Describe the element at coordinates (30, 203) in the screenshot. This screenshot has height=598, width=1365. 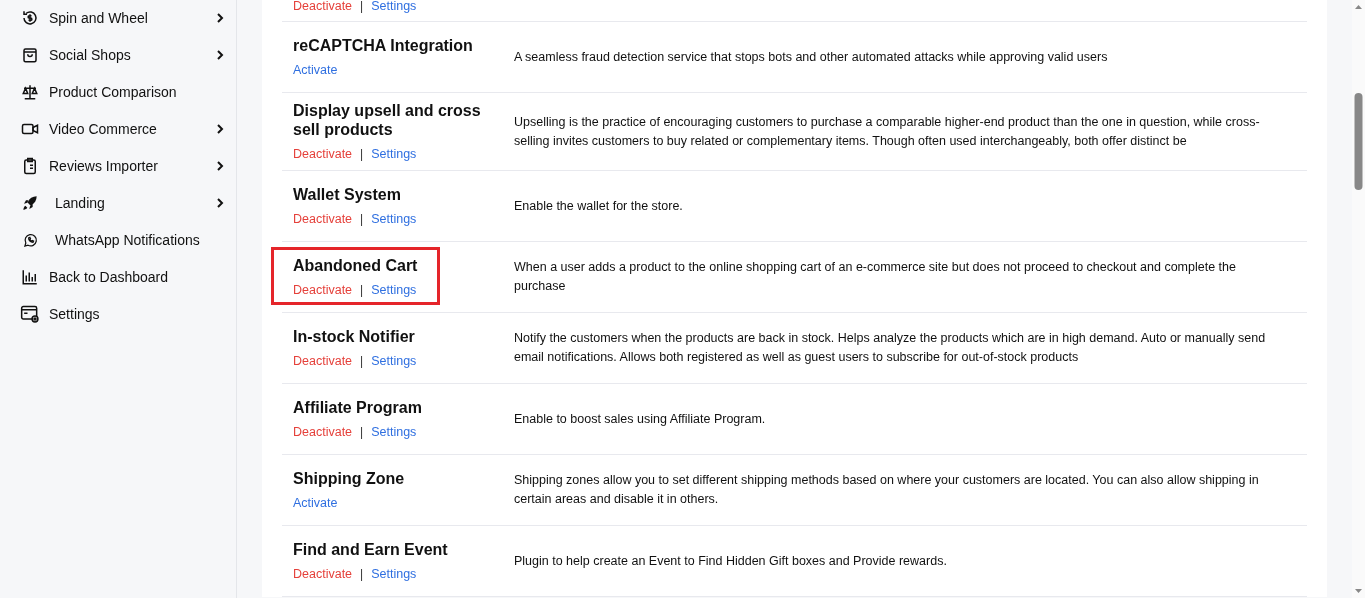
I see `rocket-icon` at that location.